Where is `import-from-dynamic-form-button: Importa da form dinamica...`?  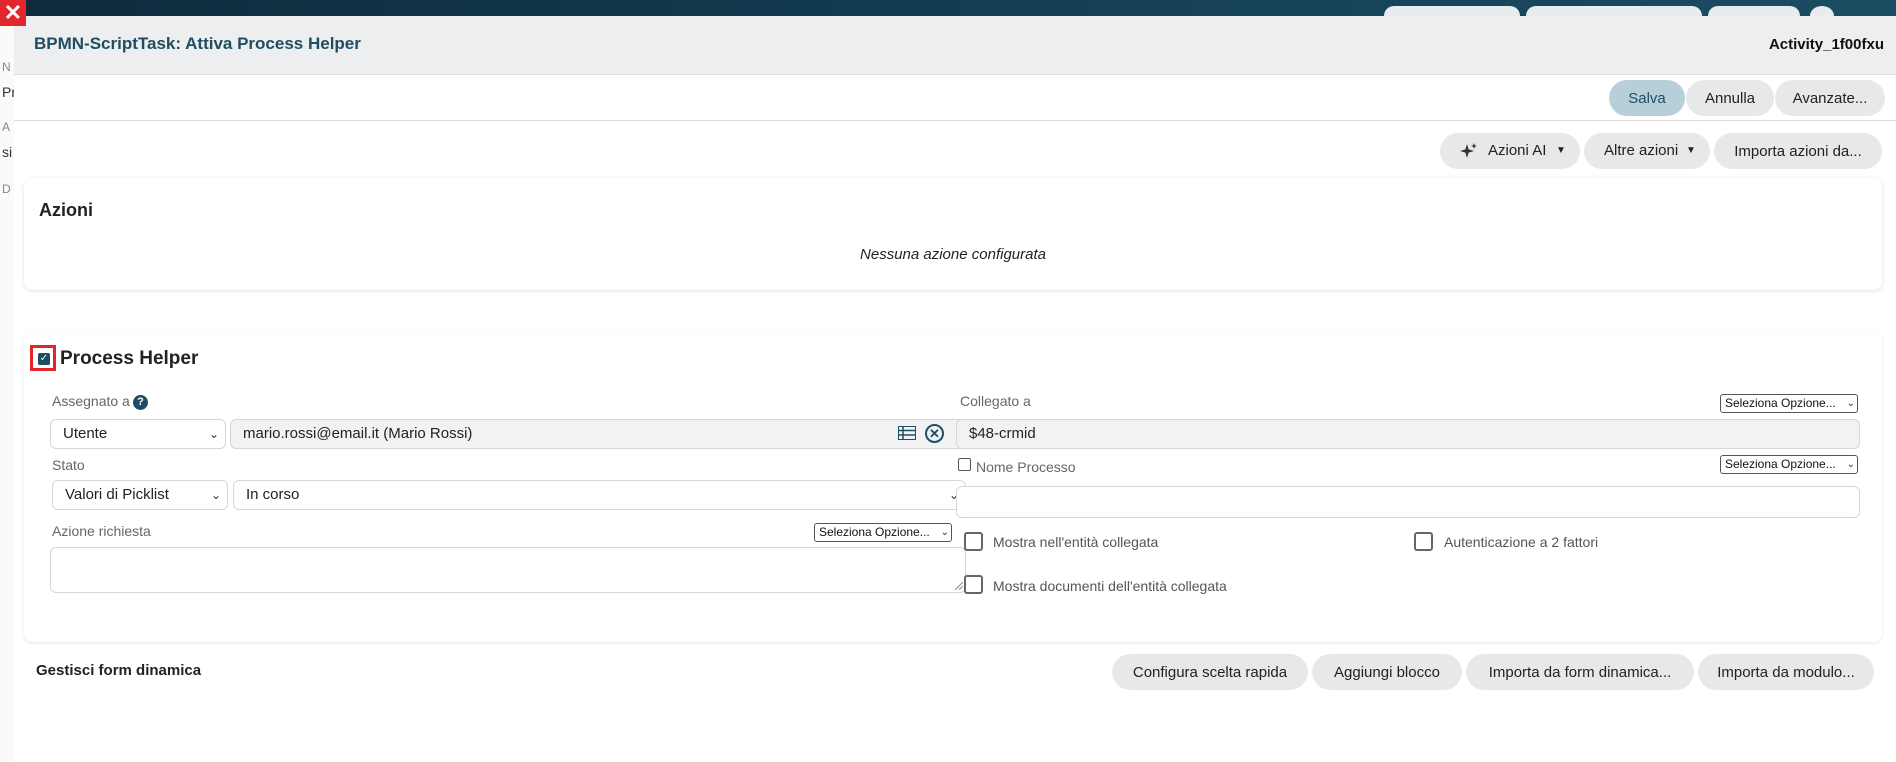 import-from-dynamic-form-button: Importa da form dinamica... is located at coordinates (1580, 672).